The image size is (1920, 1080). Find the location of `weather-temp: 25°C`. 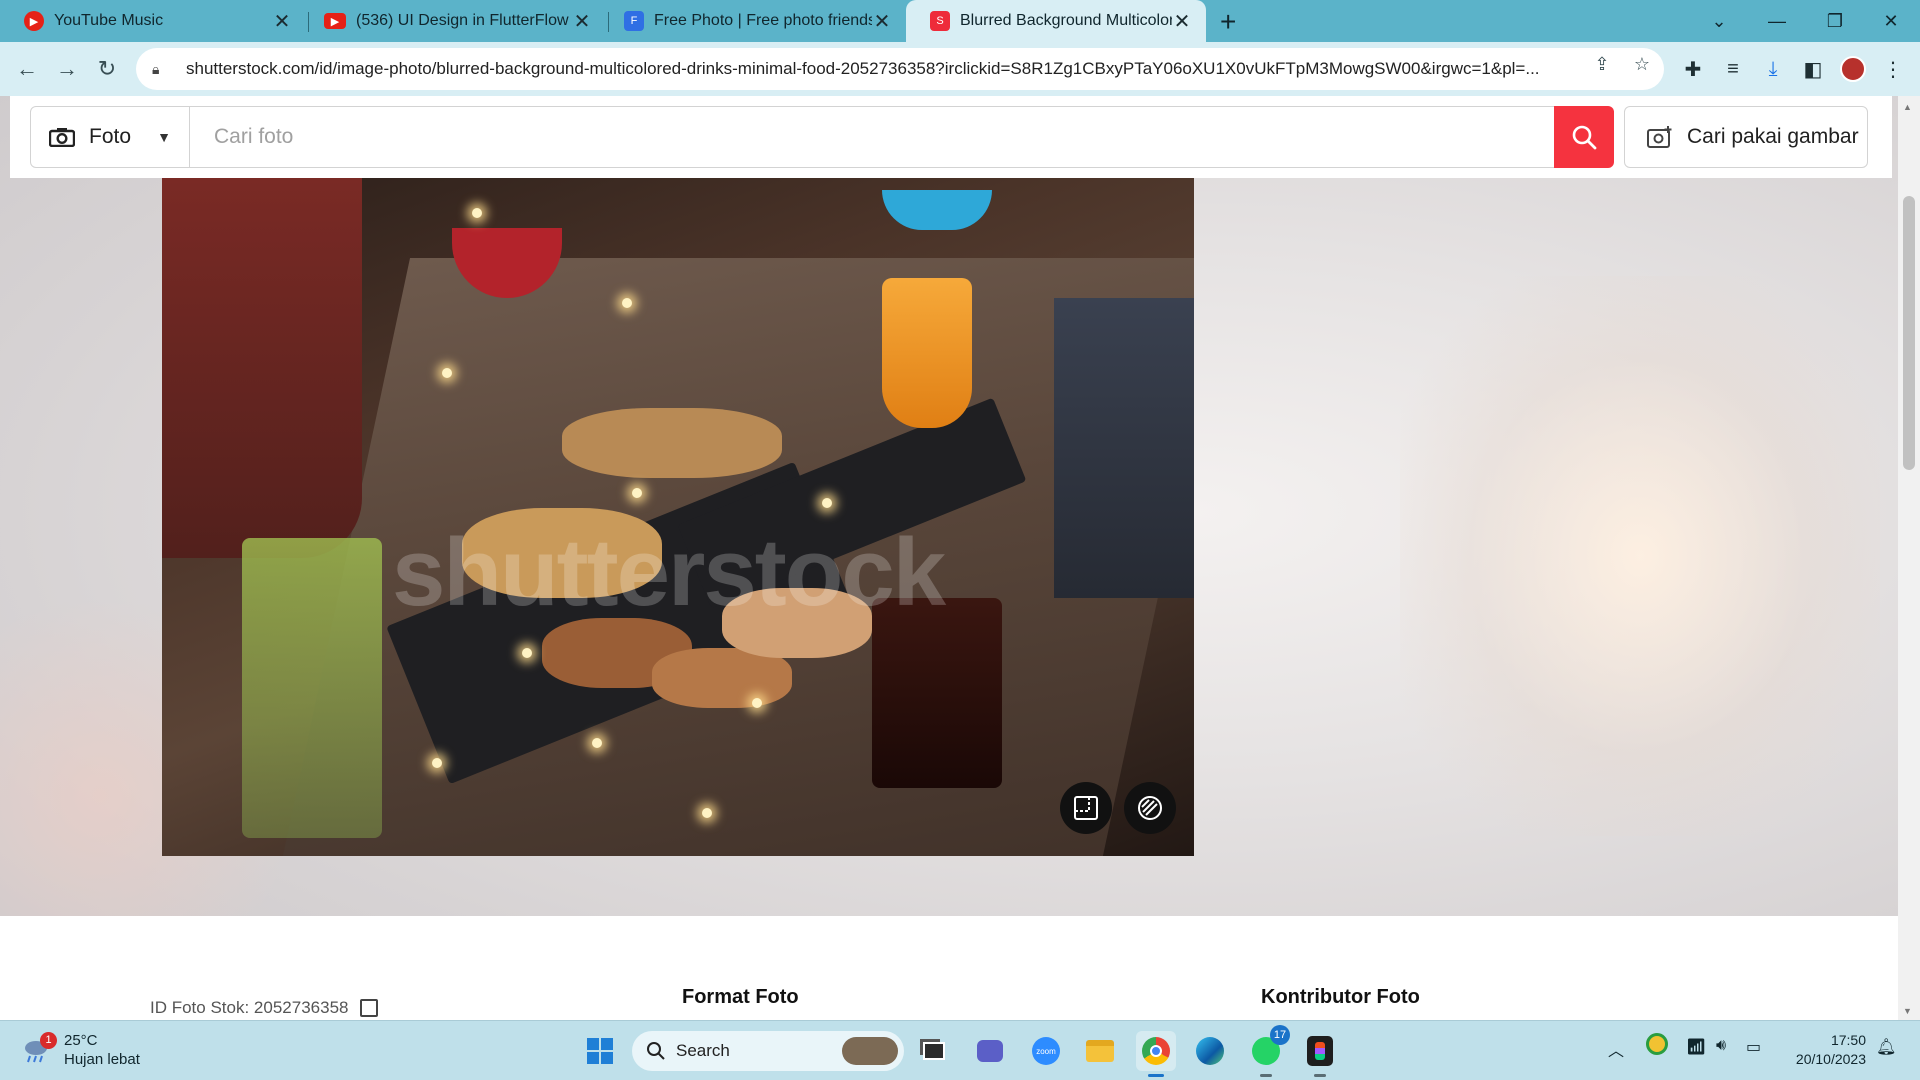

weather-temp: 25°C is located at coordinates (81, 1040).